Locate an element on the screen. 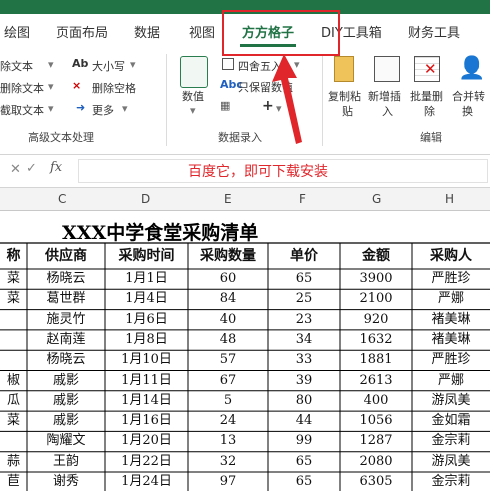  table-cell: 6305 is located at coordinates (376, 481).